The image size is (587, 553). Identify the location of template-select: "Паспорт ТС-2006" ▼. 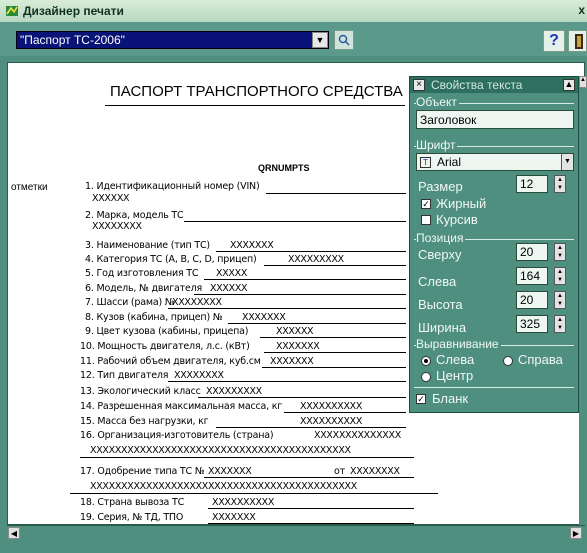
(172, 40).